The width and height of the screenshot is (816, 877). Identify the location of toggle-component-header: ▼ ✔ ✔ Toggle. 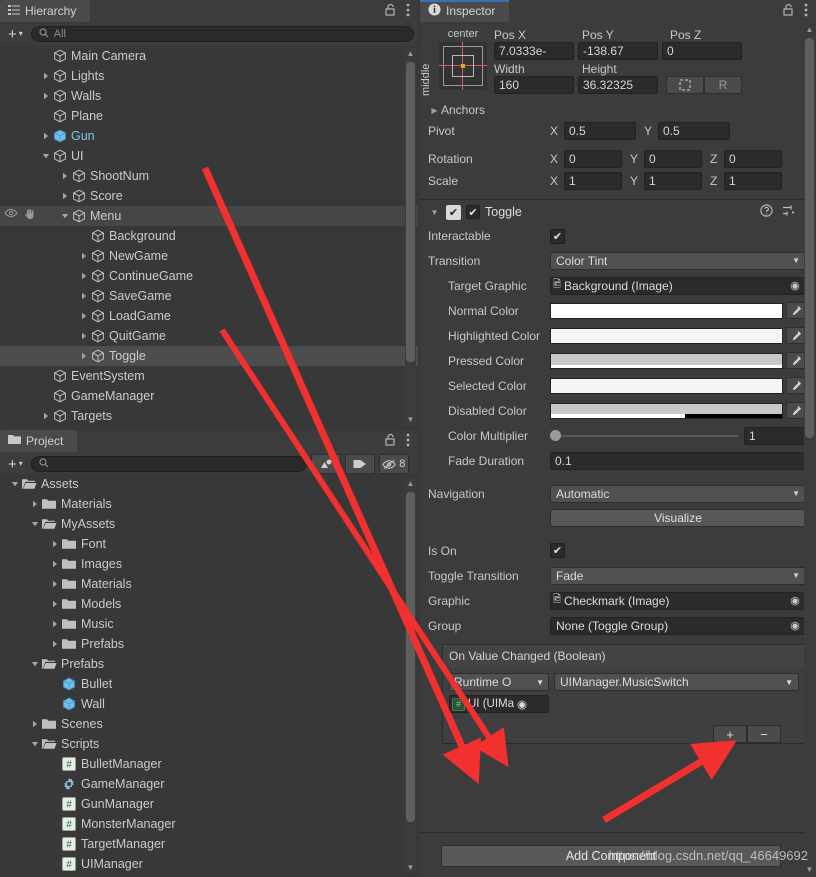
(618, 212).